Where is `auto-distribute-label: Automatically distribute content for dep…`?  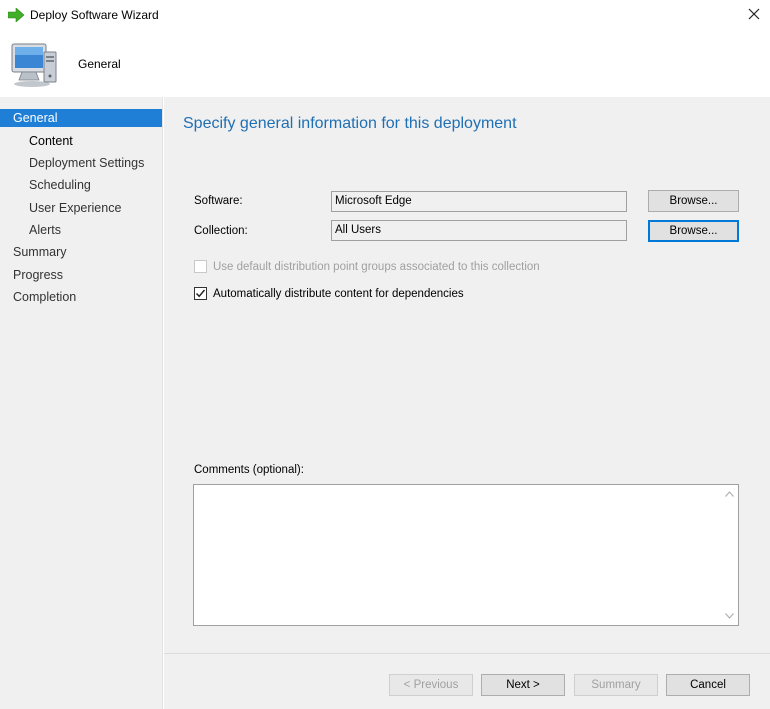 auto-distribute-label: Automatically distribute content for dep… is located at coordinates (338, 293).